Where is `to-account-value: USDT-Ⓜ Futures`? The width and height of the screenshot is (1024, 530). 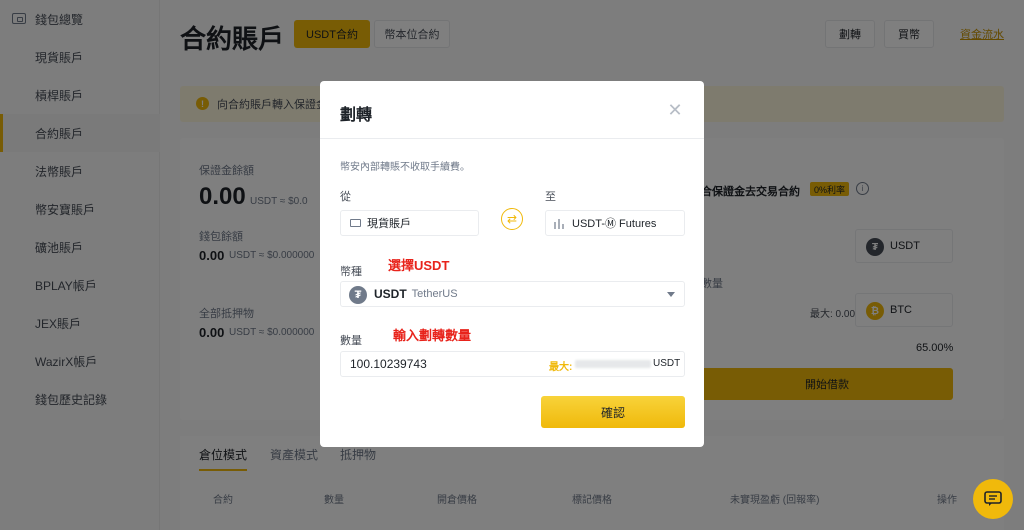
to-account-value: USDT-Ⓜ Futures is located at coordinates (614, 224).